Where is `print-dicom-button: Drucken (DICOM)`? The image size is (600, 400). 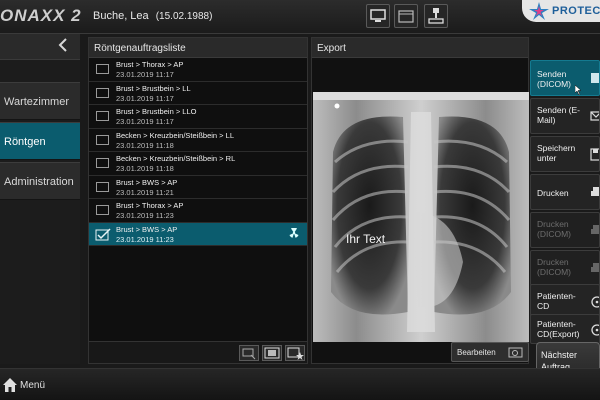
print-dicom-button: Drucken (DICOM) is located at coordinates (565, 230).